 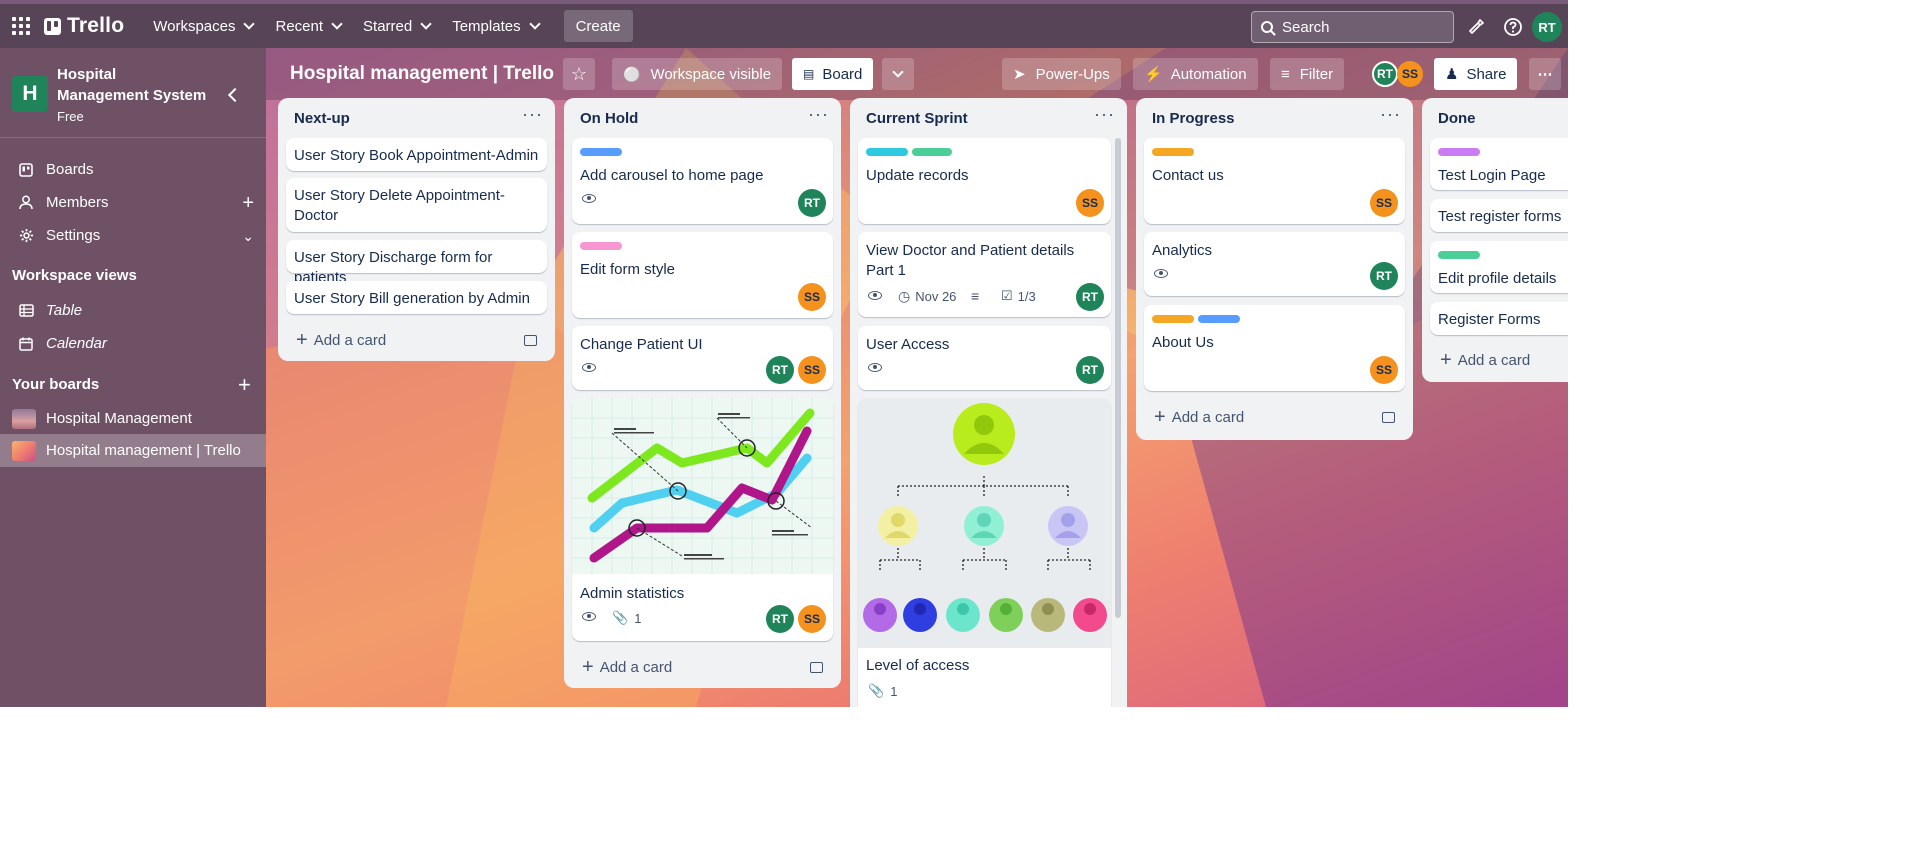 What do you see at coordinates (1499, 215) in the screenshot?
I see `card: Test register forms` at bounding box center [1499, 215].